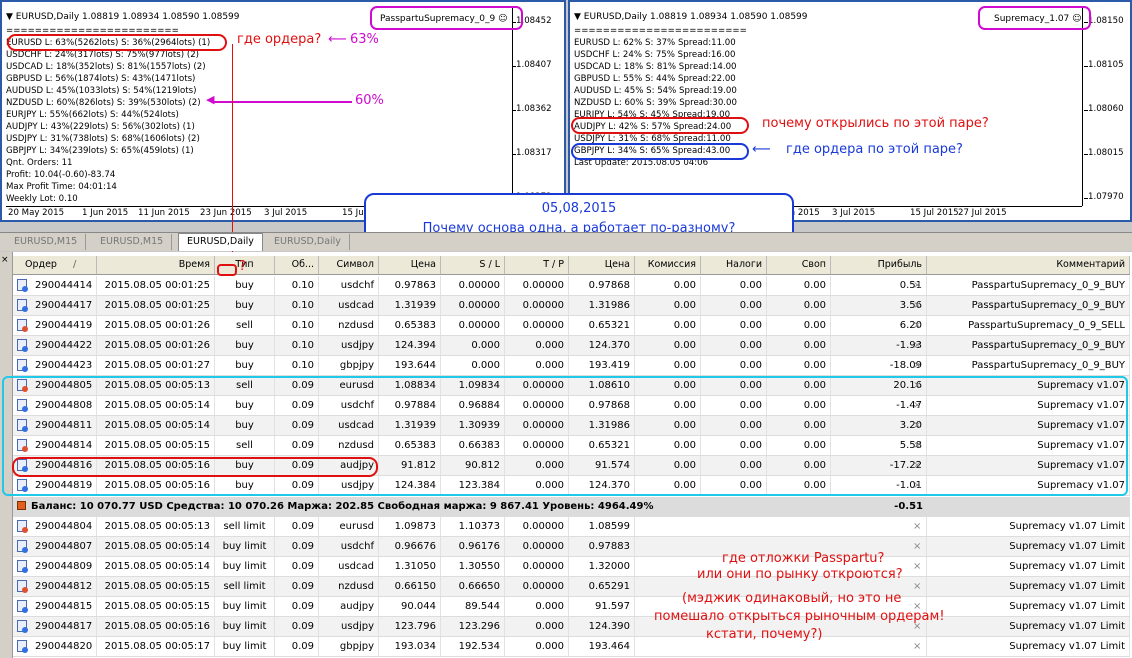 The image size is (1132, 658). I want to click on column-header: Ордер, so click(55, 265).